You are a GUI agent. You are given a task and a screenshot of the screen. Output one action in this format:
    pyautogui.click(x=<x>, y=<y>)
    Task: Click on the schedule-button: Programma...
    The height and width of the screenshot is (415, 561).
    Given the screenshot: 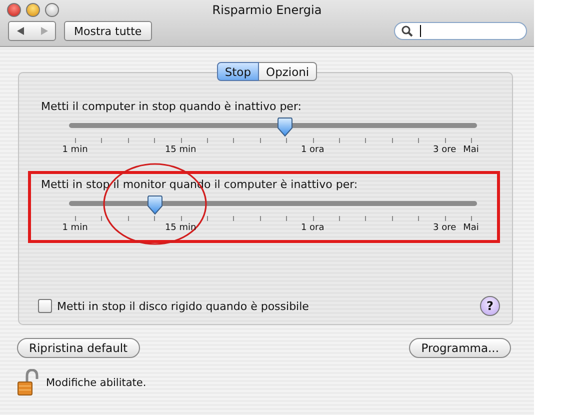 What is the action you would take?
    pyautogui.click(x=460, y=348)
    